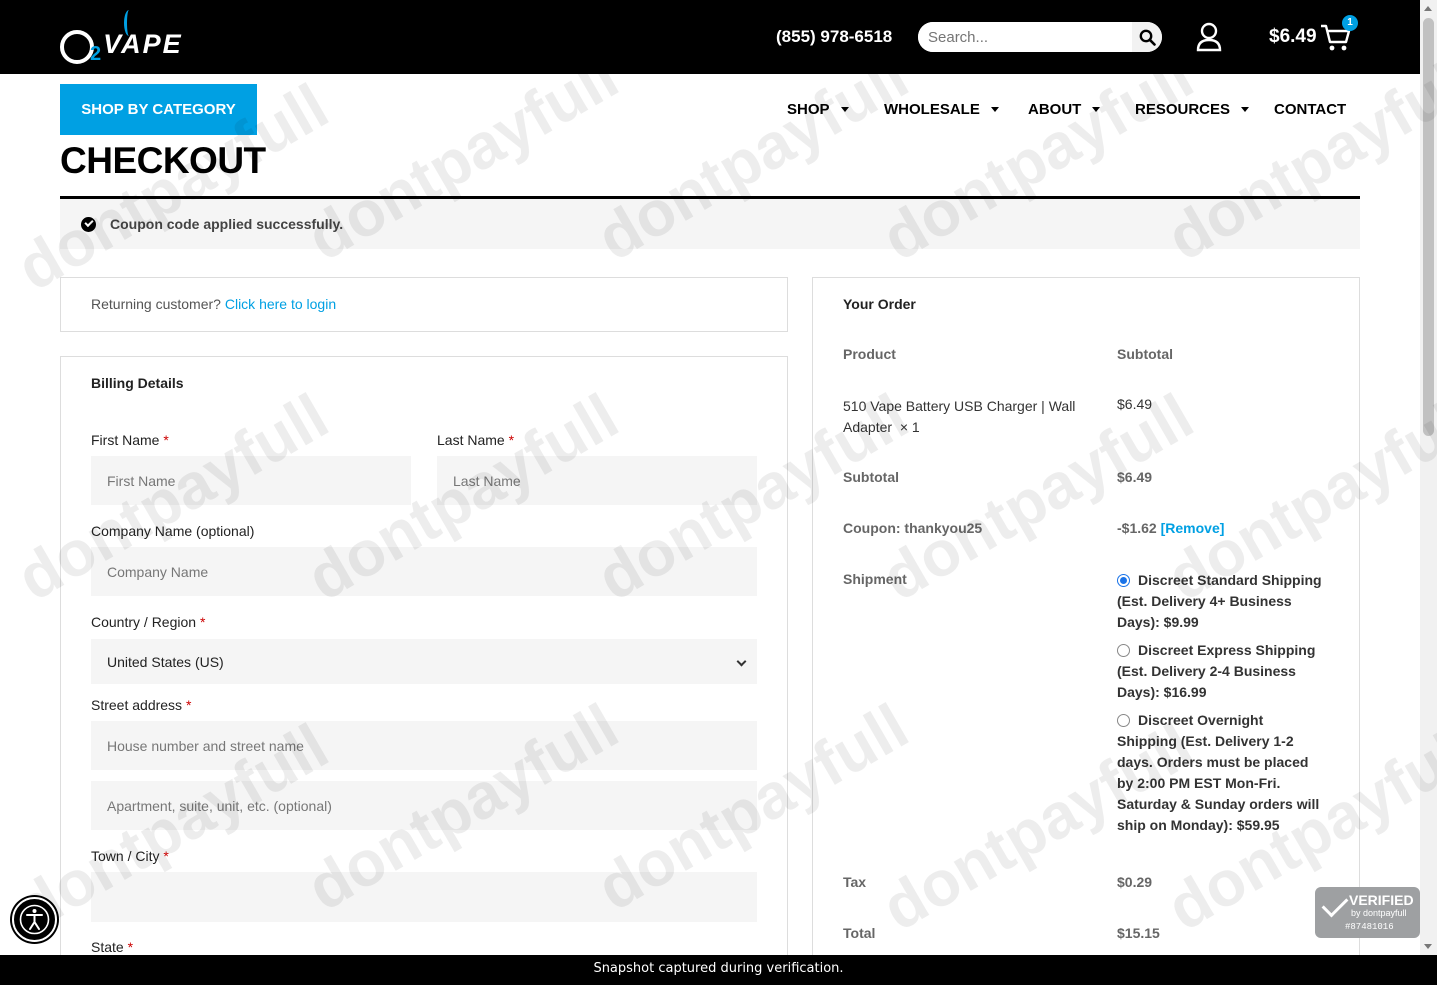 The width and height of the screenshot is (1437, 985). I want to click on country-value: United States (US), so click(165, 661).